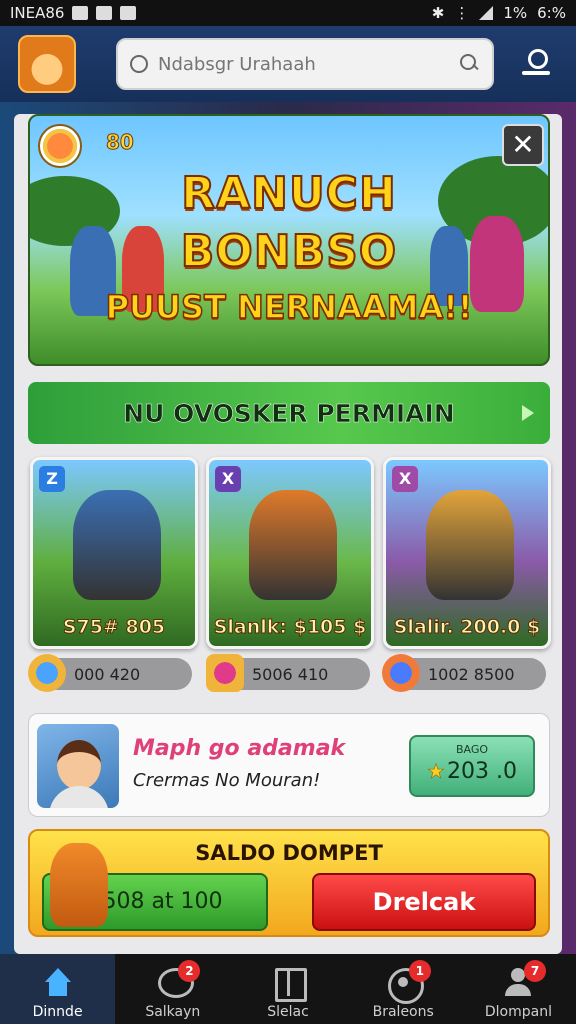 The height and width of the screenshot is (1024, 576). I want to click on book-icon, so click(289, 985).